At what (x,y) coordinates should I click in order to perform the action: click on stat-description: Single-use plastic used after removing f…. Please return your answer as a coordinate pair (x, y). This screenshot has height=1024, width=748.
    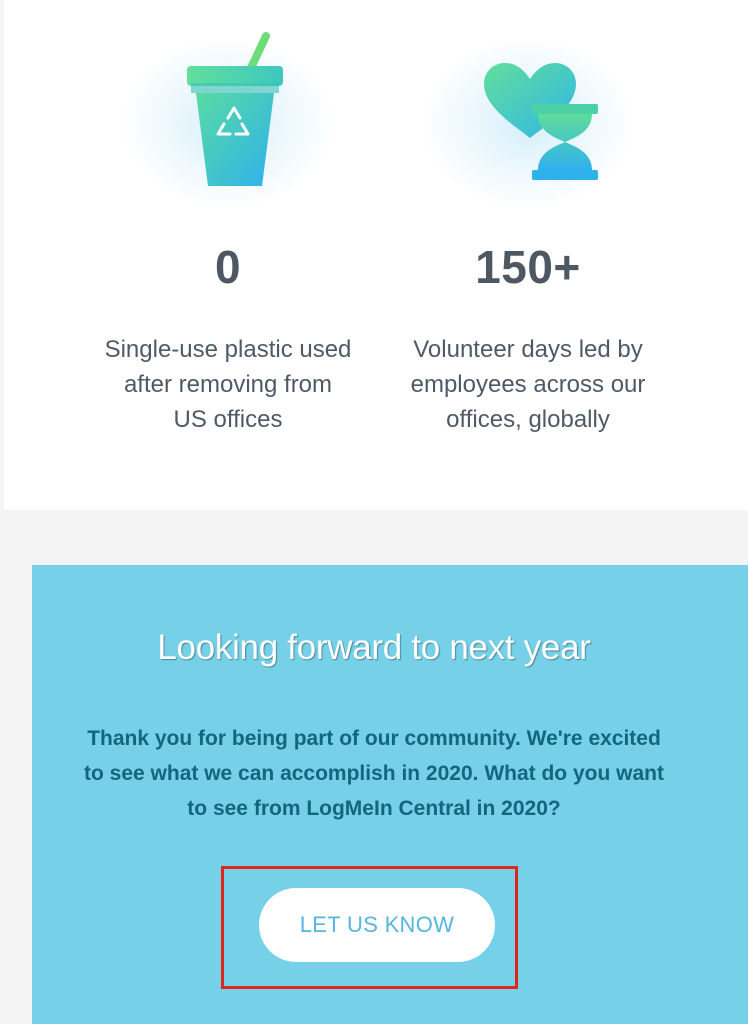
    Looking at the image, I should click on (228, 384).